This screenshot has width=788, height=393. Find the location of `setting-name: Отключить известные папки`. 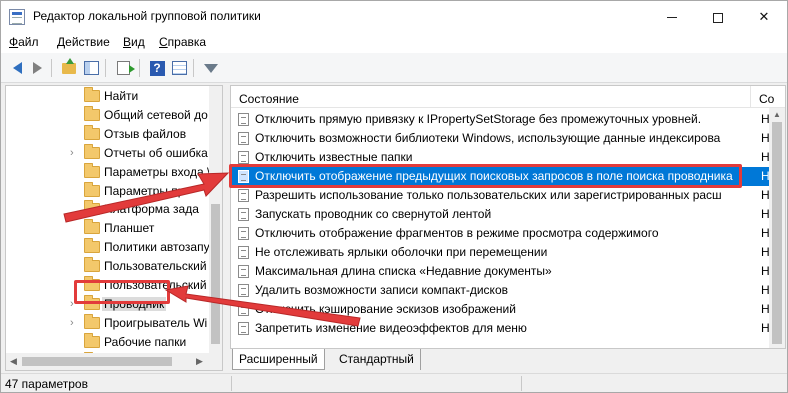

setting-name: Отключить известные папки is located at coordinates (334, 157).